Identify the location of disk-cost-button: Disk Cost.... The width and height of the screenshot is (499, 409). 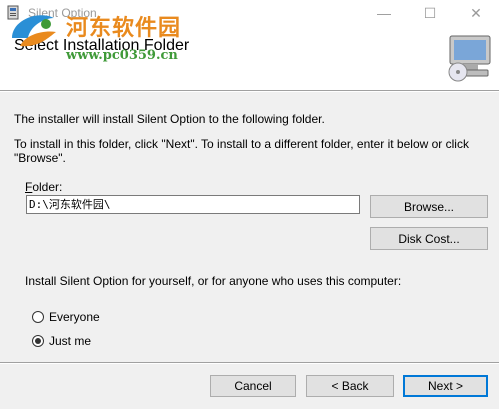
(429, 238).